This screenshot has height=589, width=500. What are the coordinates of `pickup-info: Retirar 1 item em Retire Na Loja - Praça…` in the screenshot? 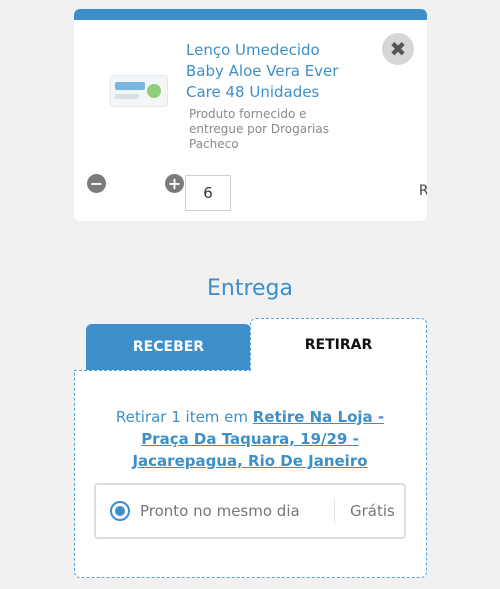 It's located at (250, 439).